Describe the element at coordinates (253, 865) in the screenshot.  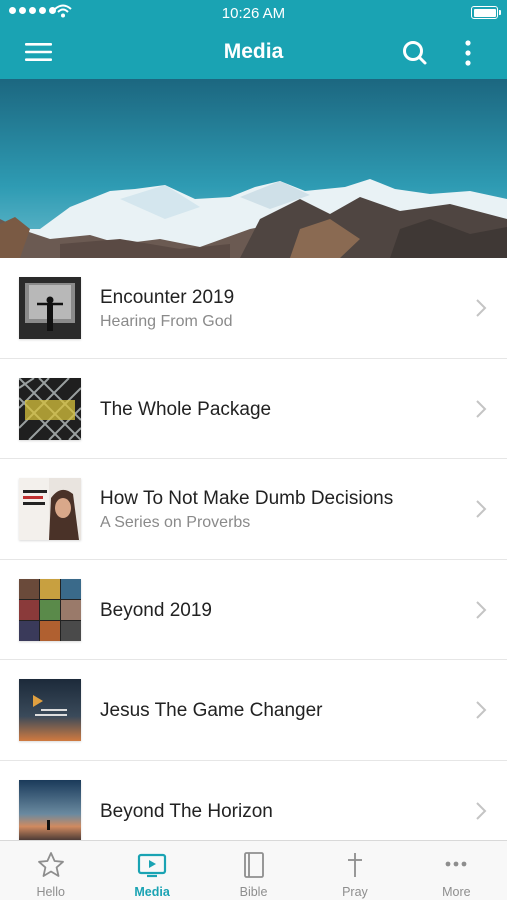
I see `book-icon` at that location.